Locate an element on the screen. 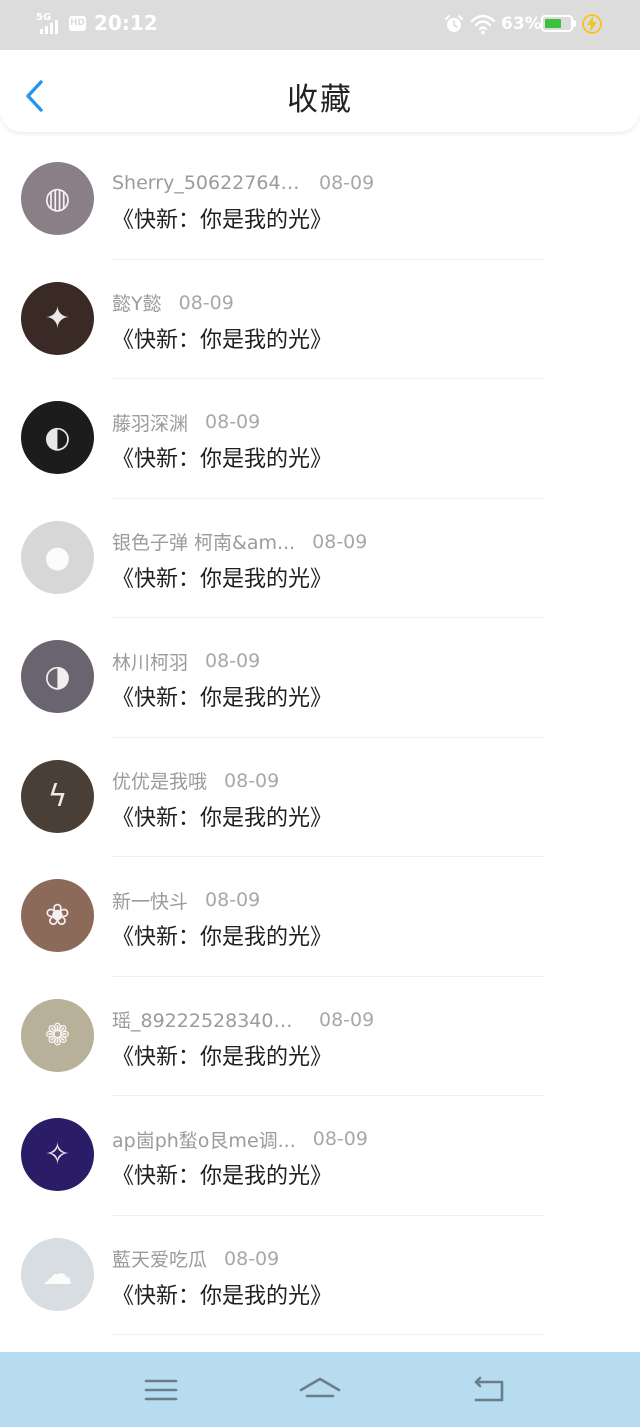 The height and width of the screenshot is (1427, 640). item-meta: 优优是我哦 08-09 is located at coordinates (195, 781).